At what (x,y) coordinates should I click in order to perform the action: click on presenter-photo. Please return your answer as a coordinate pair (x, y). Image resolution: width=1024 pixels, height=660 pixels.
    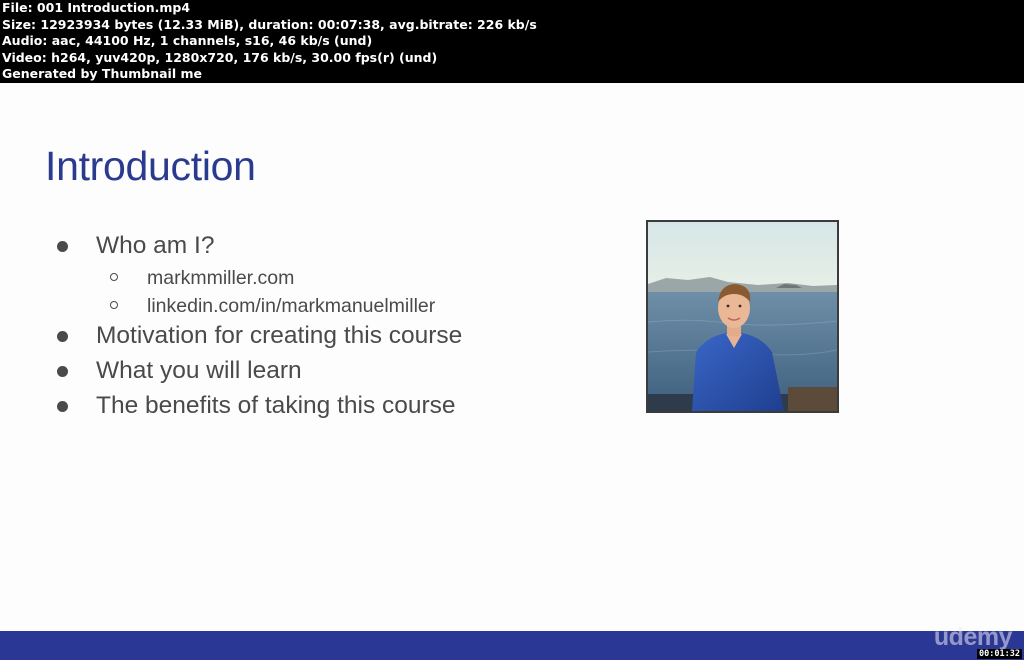
    Looking at the image, I should click on (742, 316).